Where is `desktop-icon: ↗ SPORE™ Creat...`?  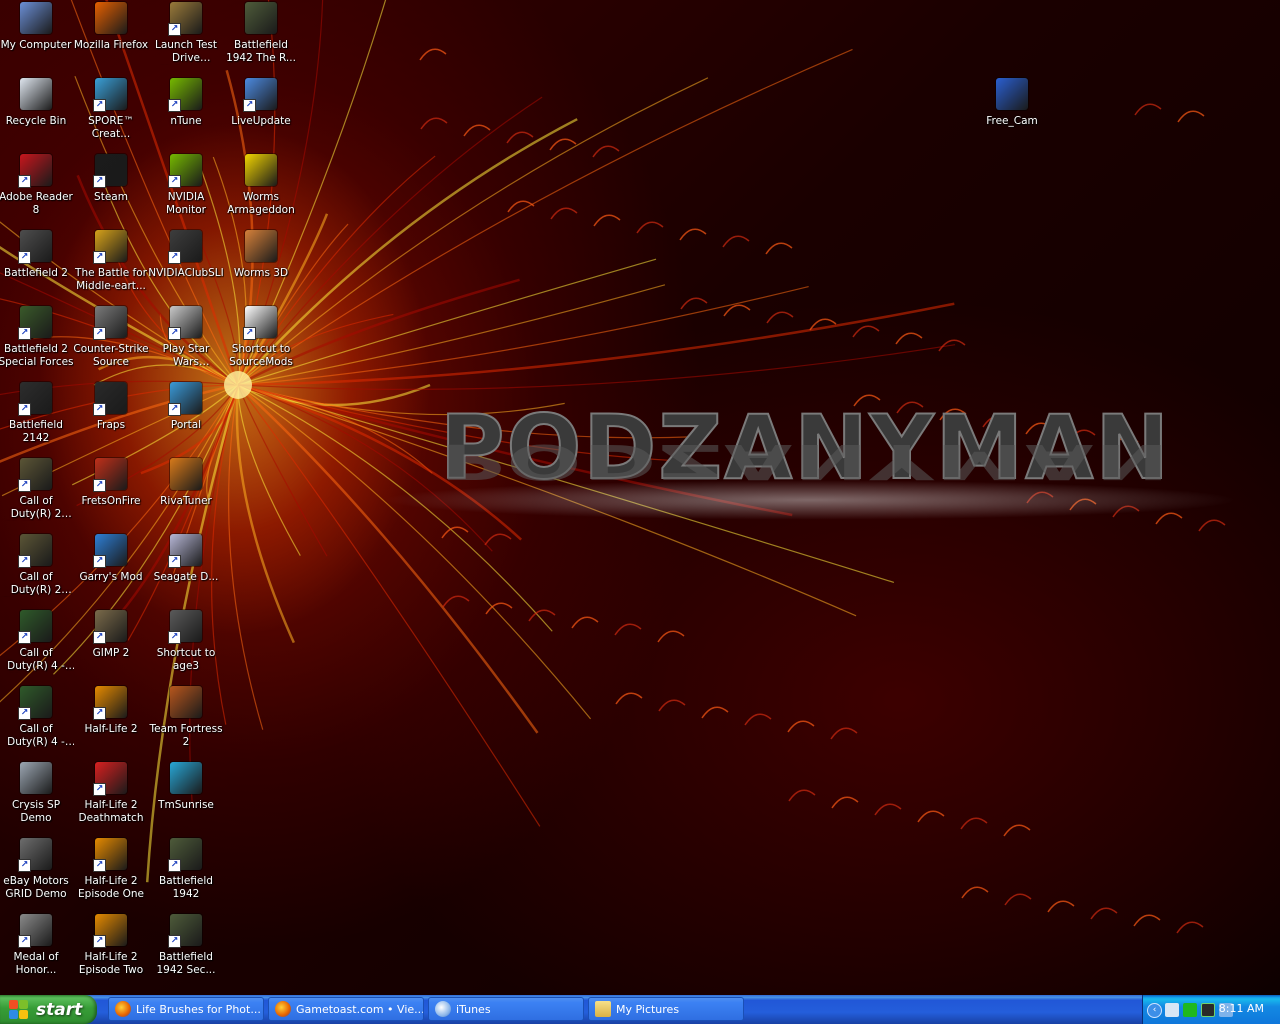
desktop-icon: ↗ SPORE™ Creat... is located at coordinates (111, 113).